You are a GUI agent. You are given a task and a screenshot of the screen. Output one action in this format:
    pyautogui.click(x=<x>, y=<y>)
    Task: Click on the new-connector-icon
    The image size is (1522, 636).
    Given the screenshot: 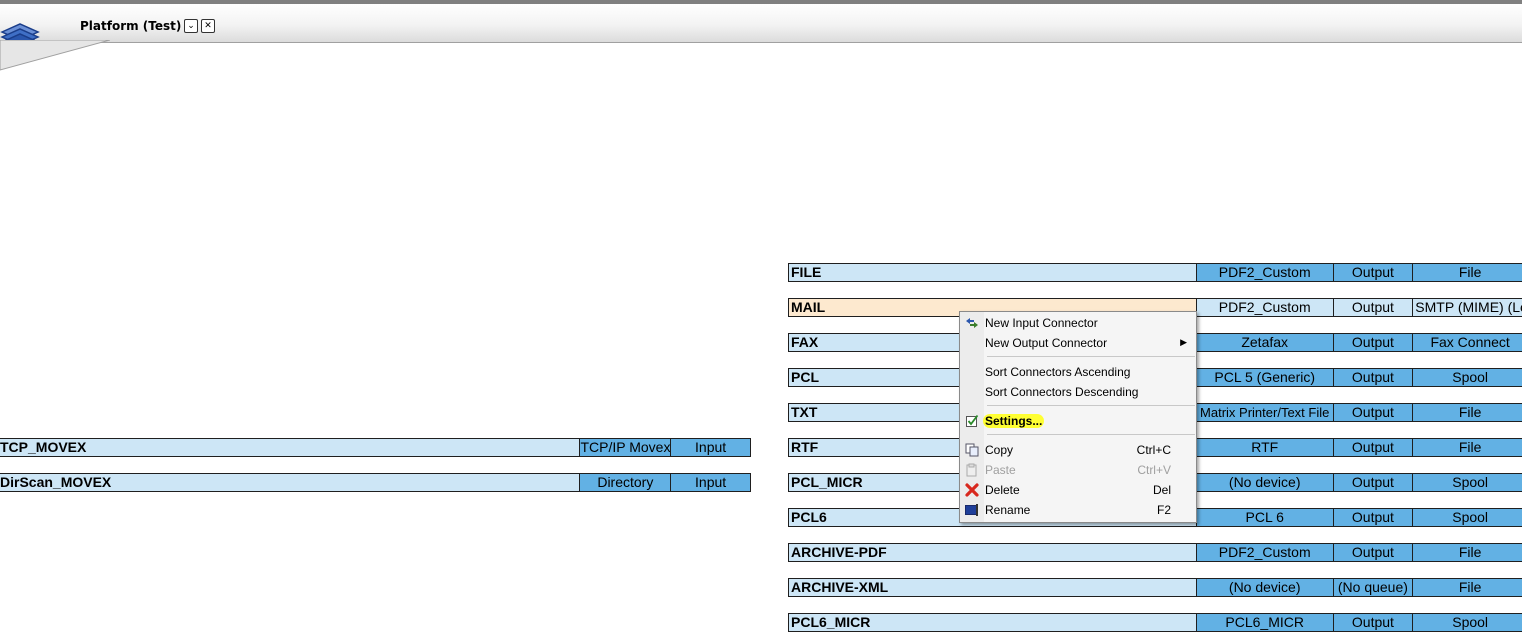 What is the action you would take?
    pyautogui.click(x=972, y=323)
    